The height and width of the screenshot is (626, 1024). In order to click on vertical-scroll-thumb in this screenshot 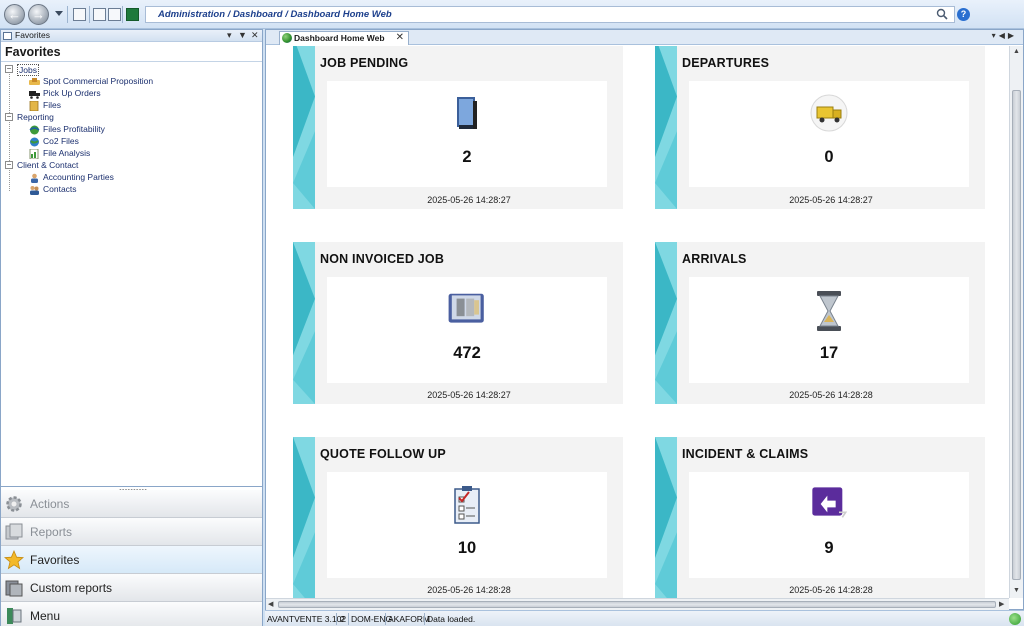, I will do `click(1016, 335)`.